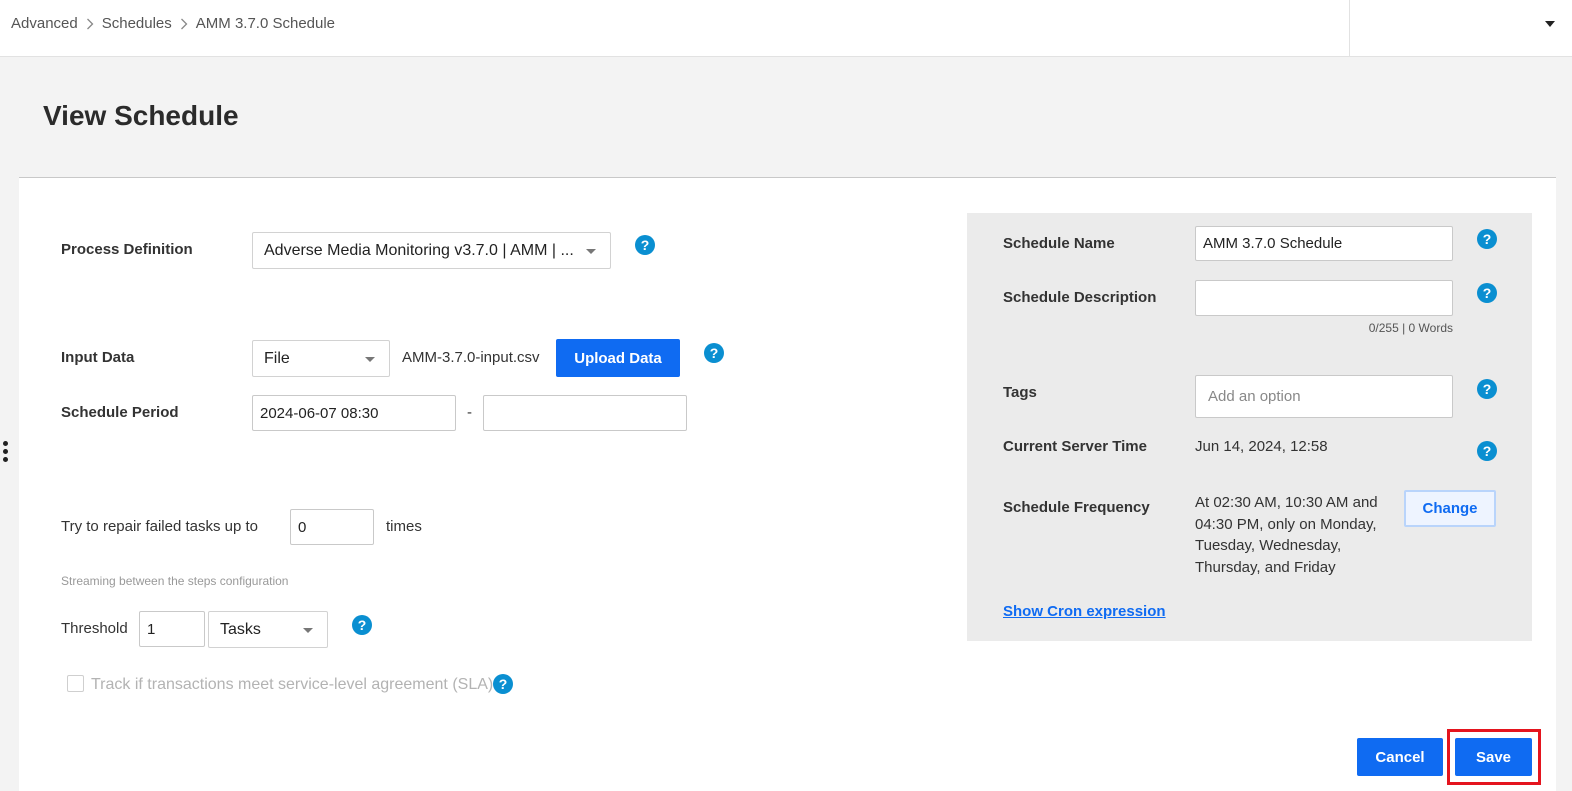  What do you see at coordinates (265, 23) in the screenshot?
I see `breadcrumb-current: AMM 3.7.0 Schedule` at bounding box center [265, 23].